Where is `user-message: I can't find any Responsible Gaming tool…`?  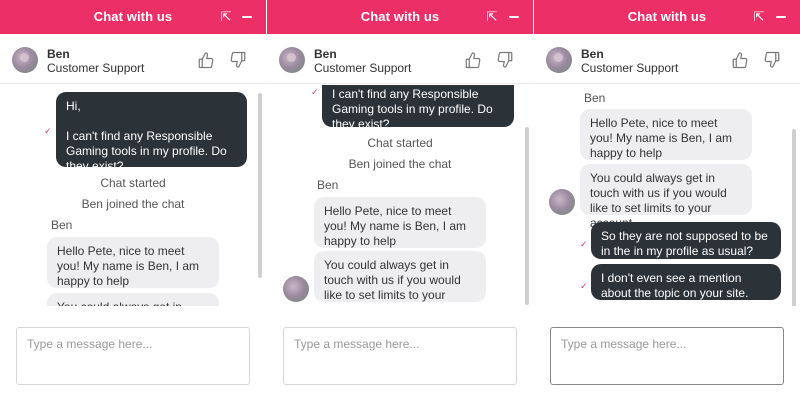
user-message: I can't find any Responsible Gaming tool… is located at coordinates (418, 108).